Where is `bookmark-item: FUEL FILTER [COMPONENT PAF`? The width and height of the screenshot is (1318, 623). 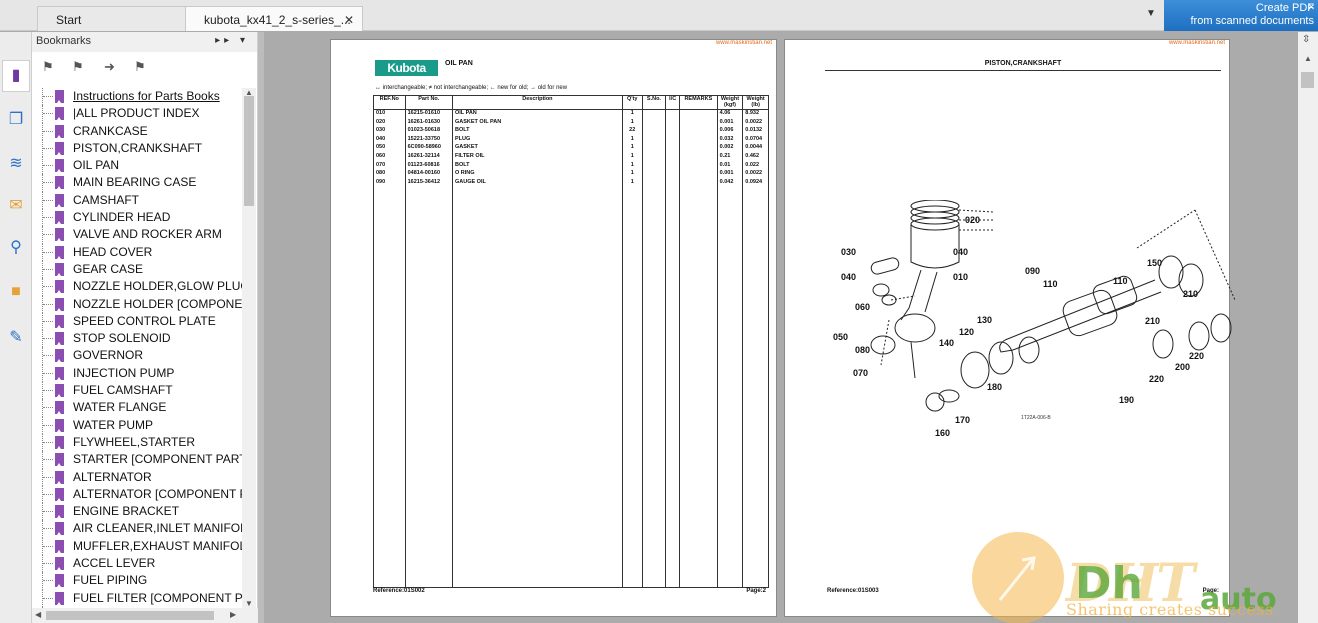
bookmark-item: FUEL FILTER [COMPONENT PAF is located at coordinates (137, 598).